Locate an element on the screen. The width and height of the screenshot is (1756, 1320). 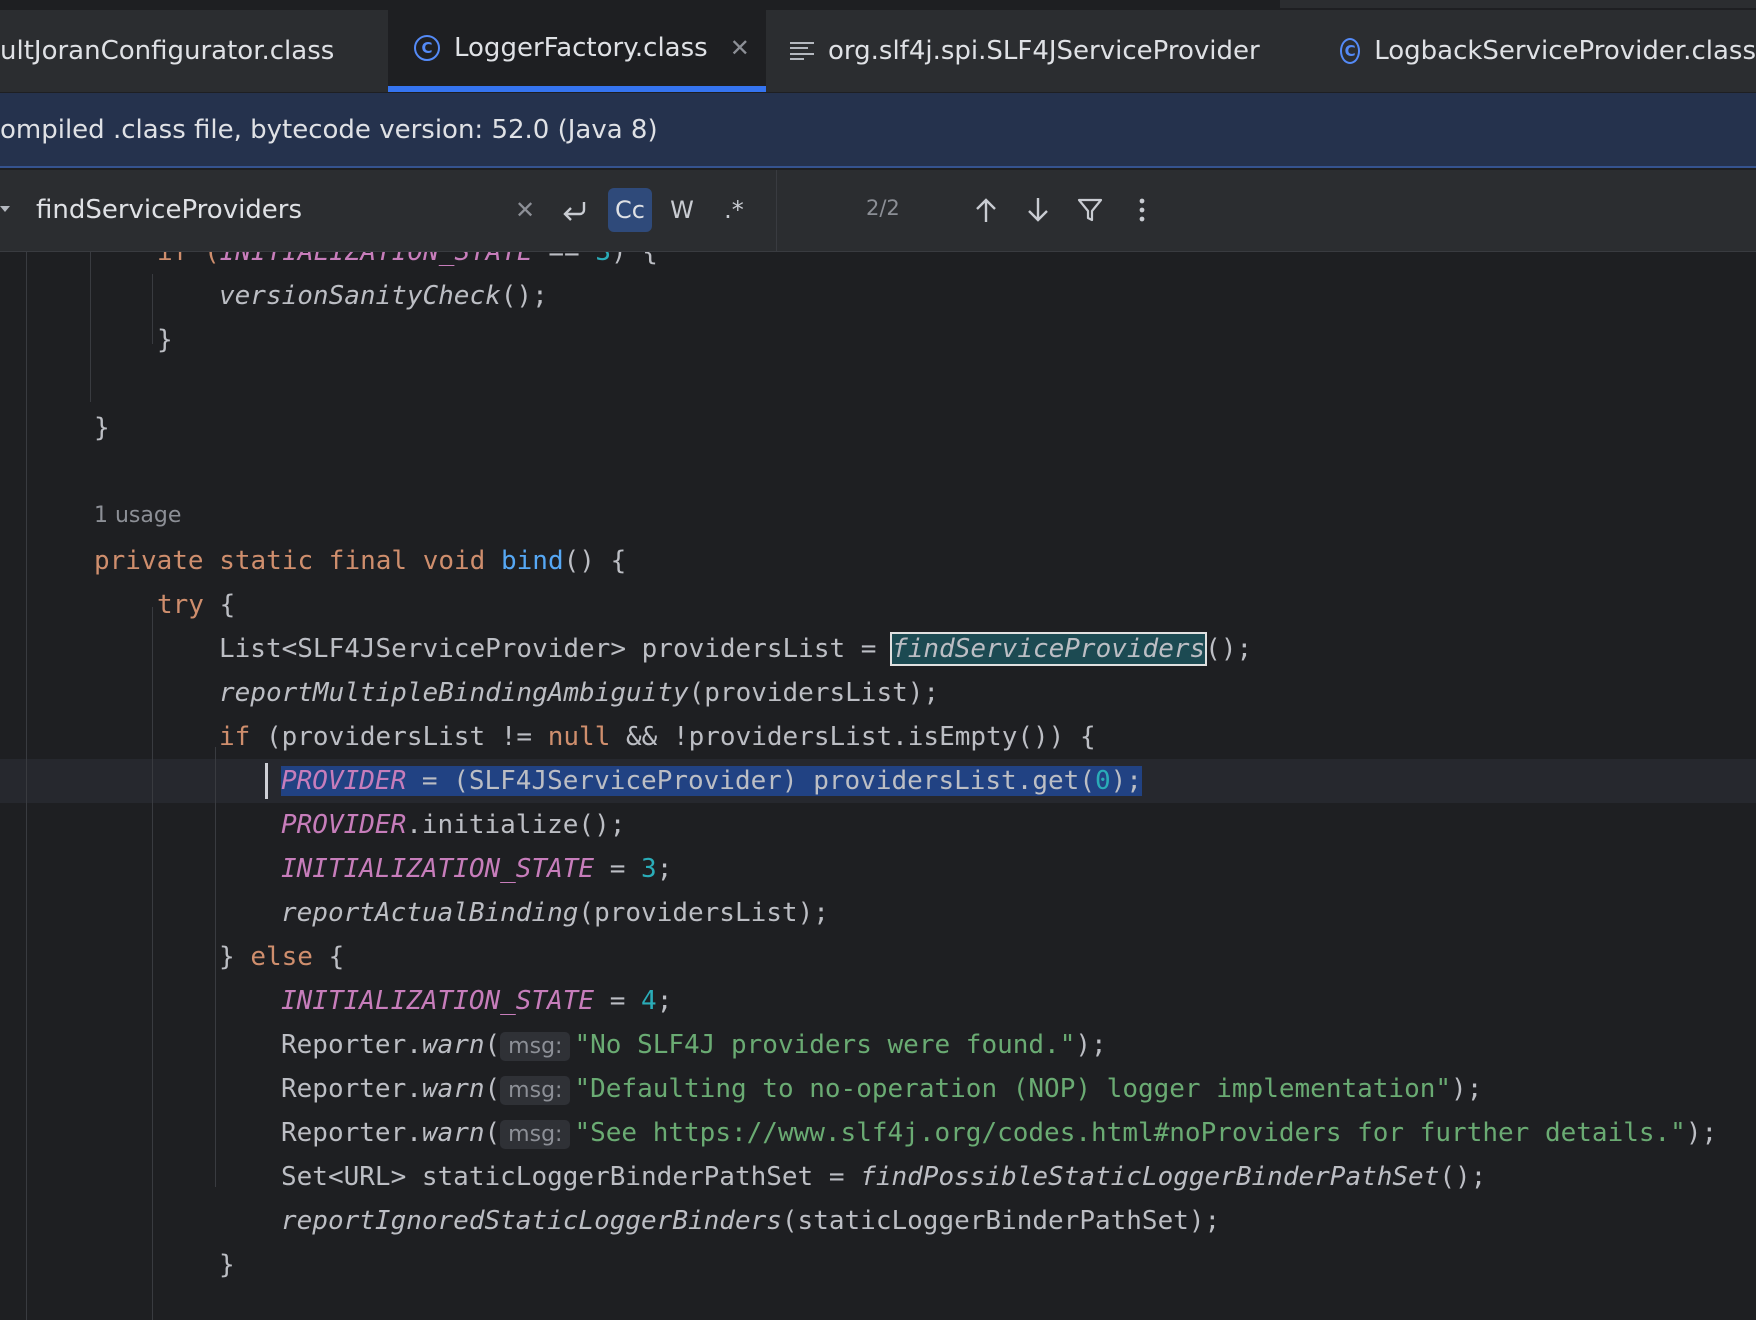
match-count: 2/2 is located at coordinates (883, 208).